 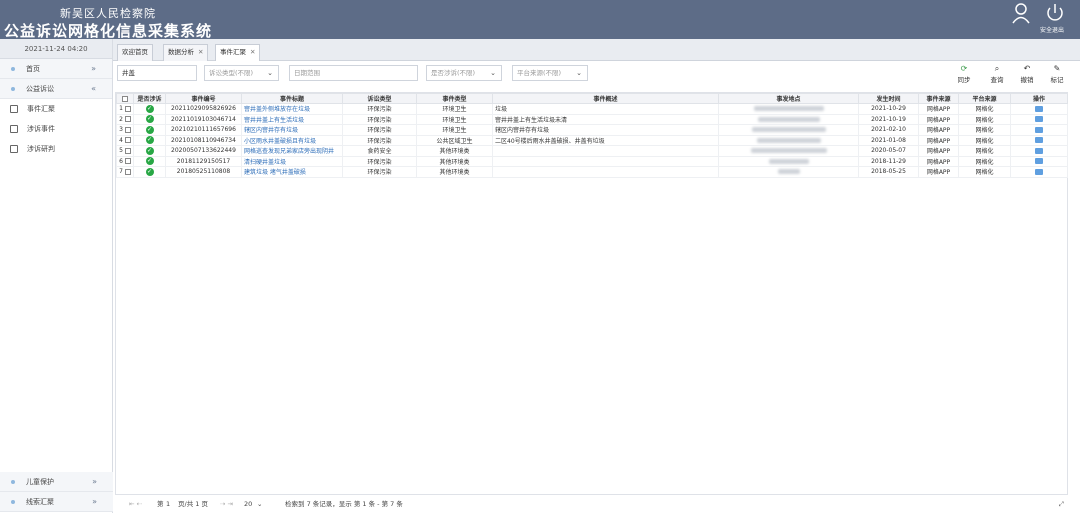 What do you see at coordinates (1061, 504) in the screenshot?
I see `fullscreen-icon: ⤢` at bounding box center [1061, 504].